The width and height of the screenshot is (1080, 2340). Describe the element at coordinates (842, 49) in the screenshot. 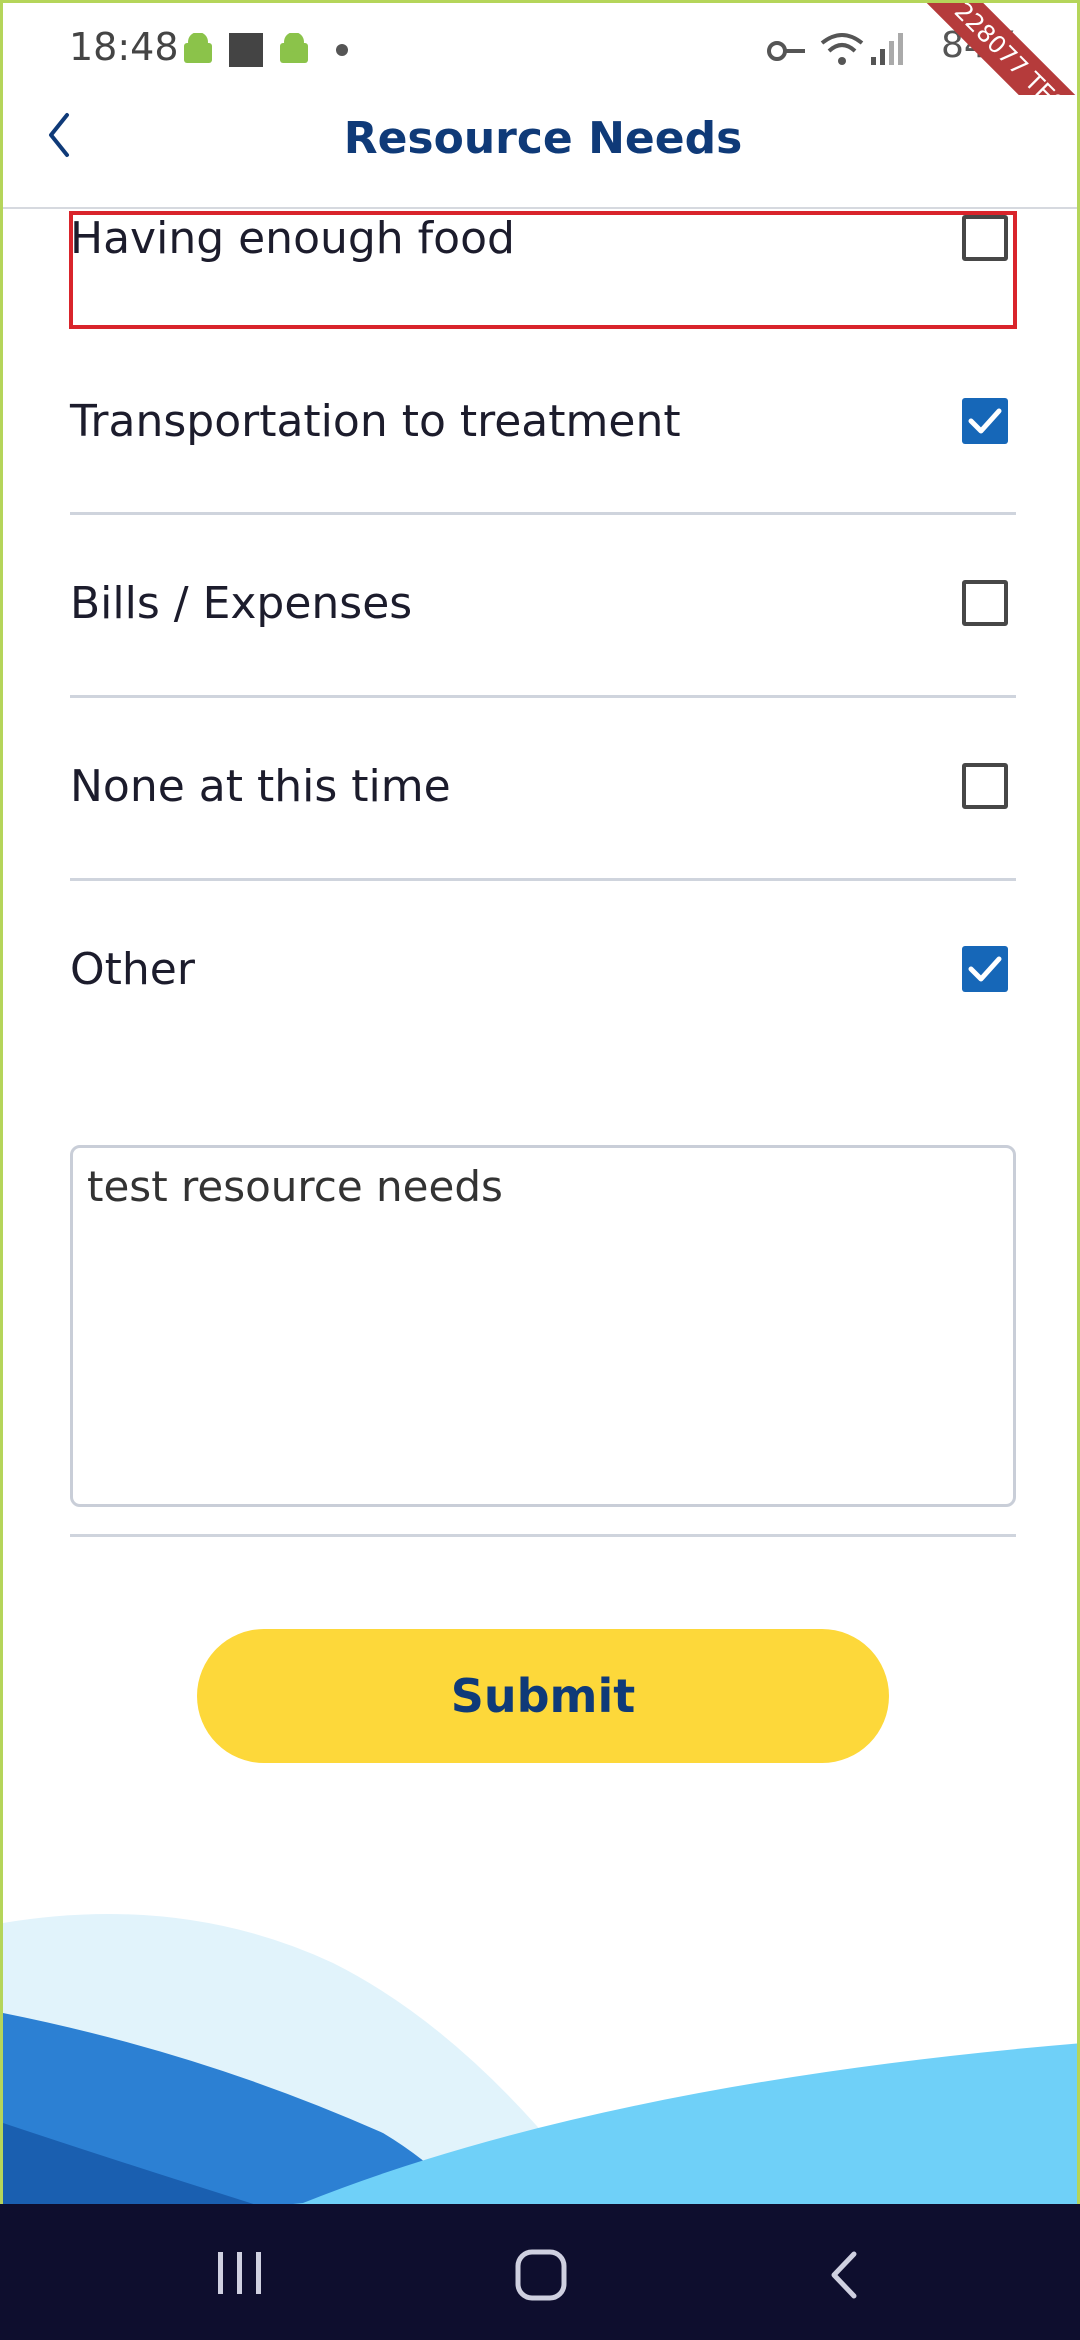

I see `wifi-icon` at that location.